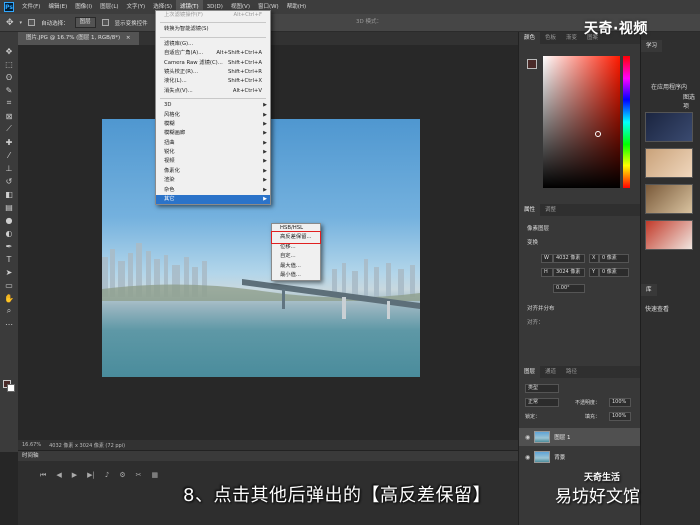 The height and width of the screenshot is (525, 700). I want to click on hue-slider, so click(626, 122).